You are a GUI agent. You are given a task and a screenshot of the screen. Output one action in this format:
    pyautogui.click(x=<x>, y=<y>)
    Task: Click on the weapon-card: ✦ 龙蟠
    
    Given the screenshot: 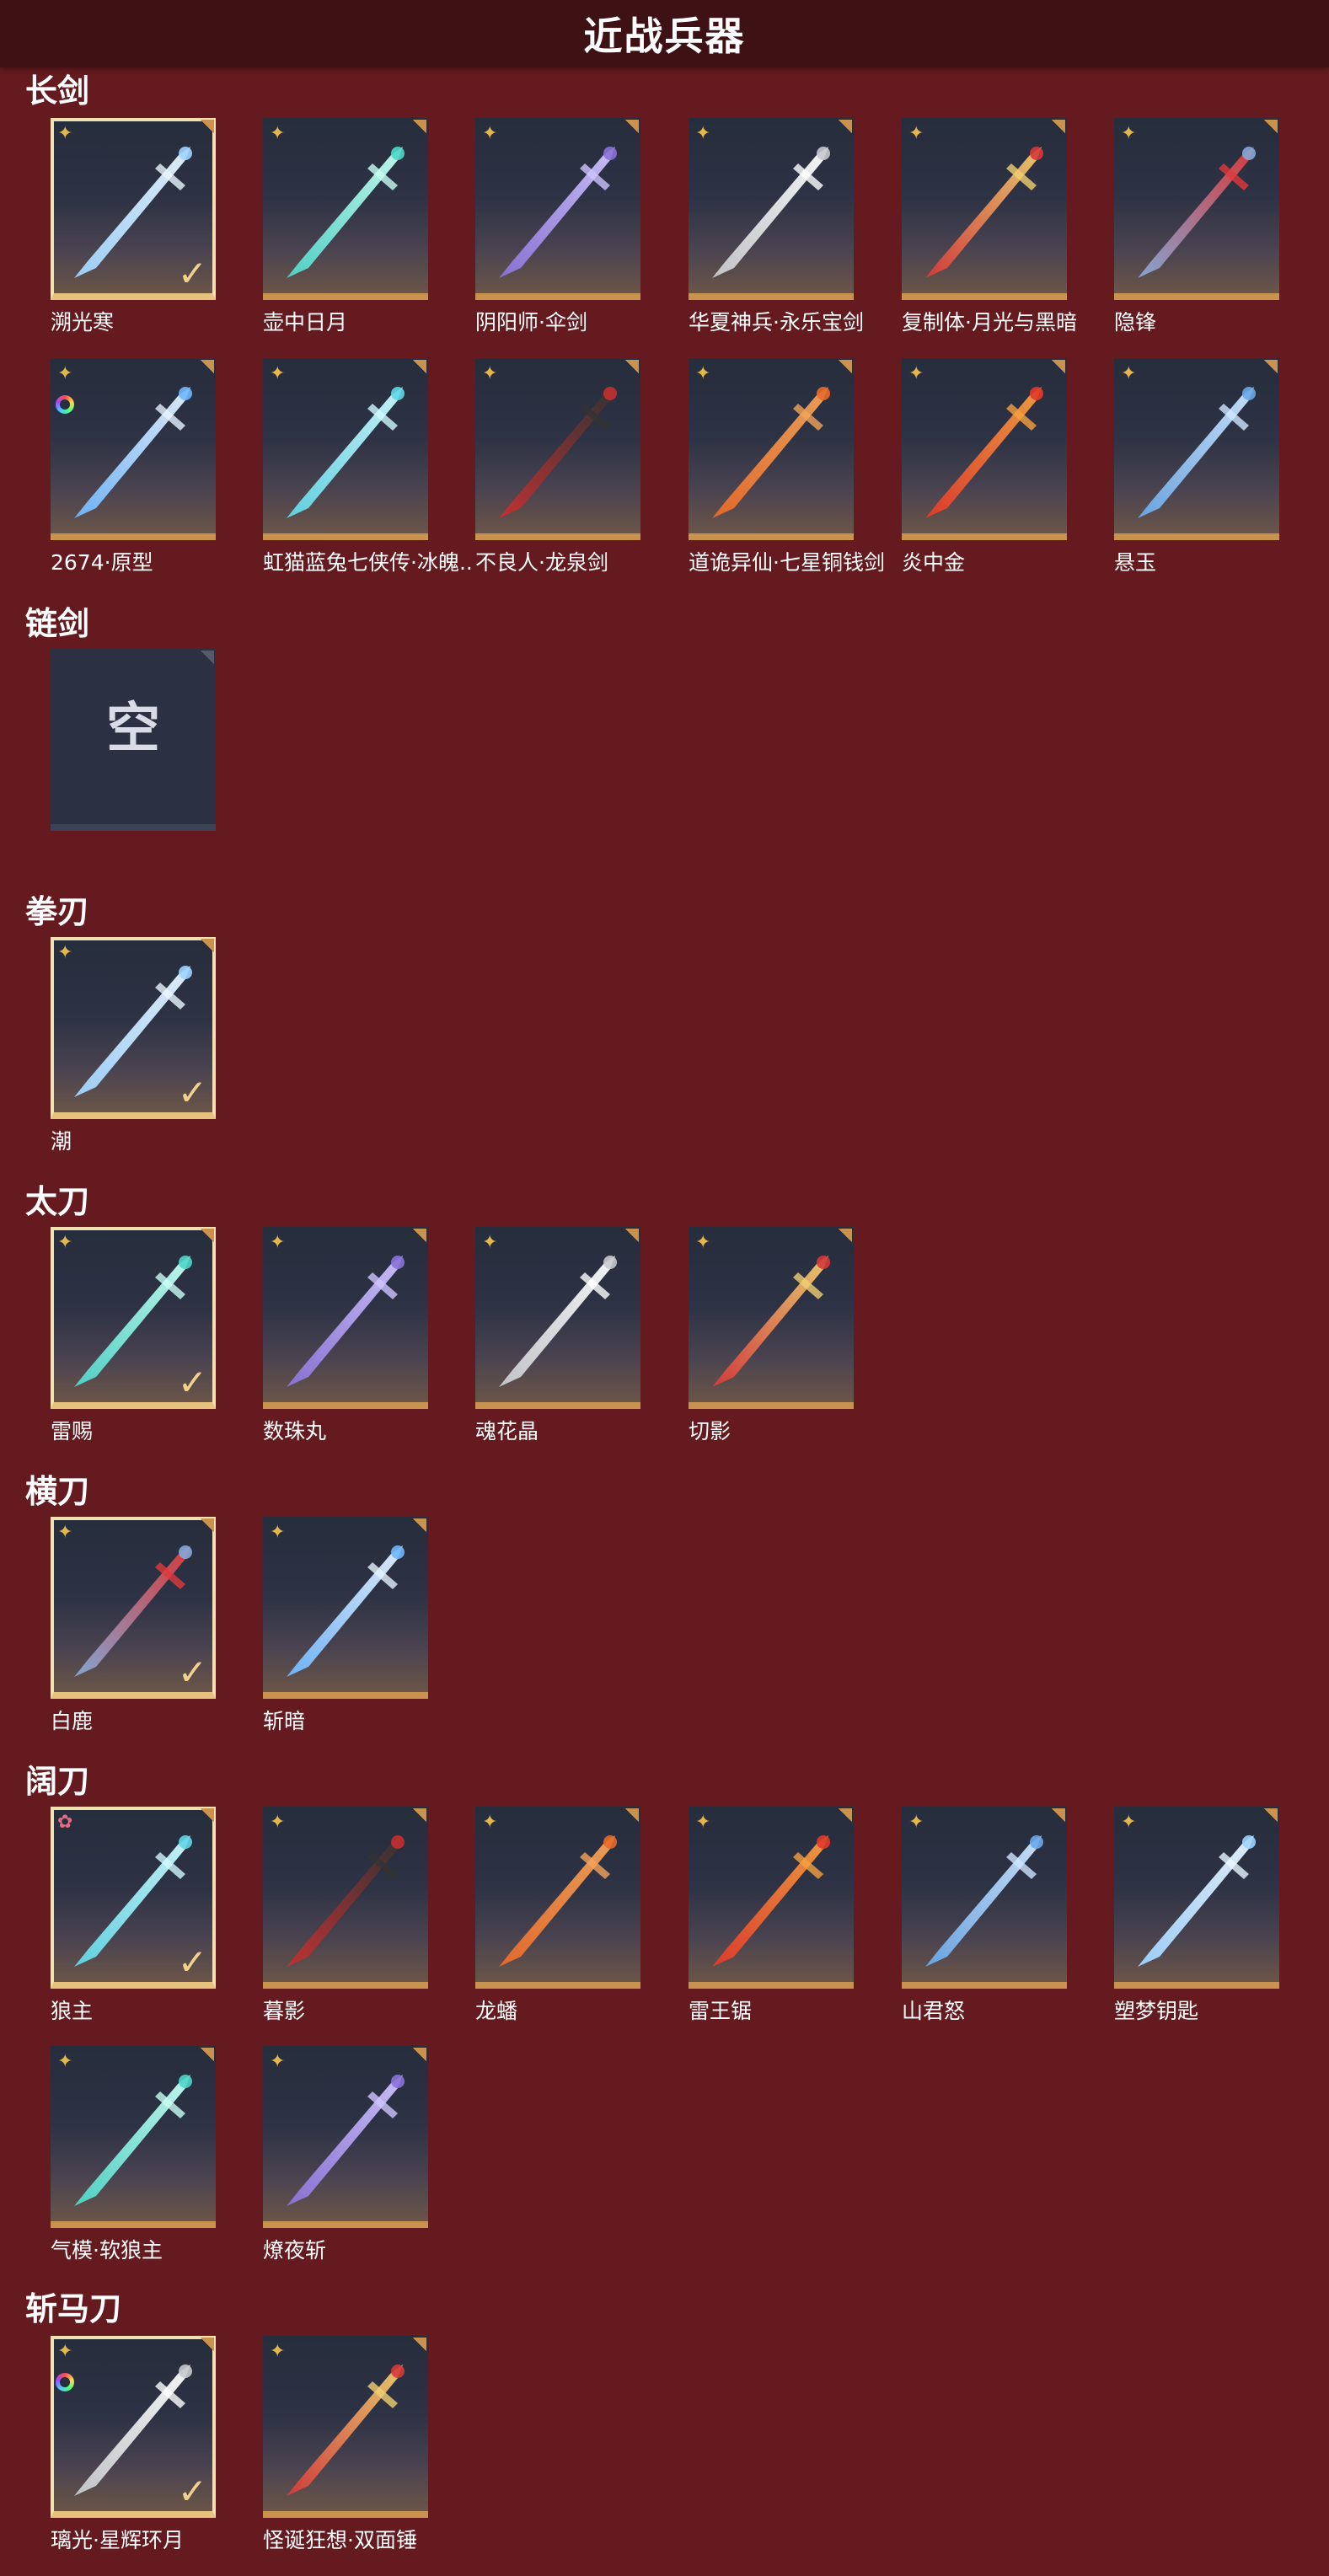 What is the action you would take?
    pyautogui.click(x=557, y=1915)
    